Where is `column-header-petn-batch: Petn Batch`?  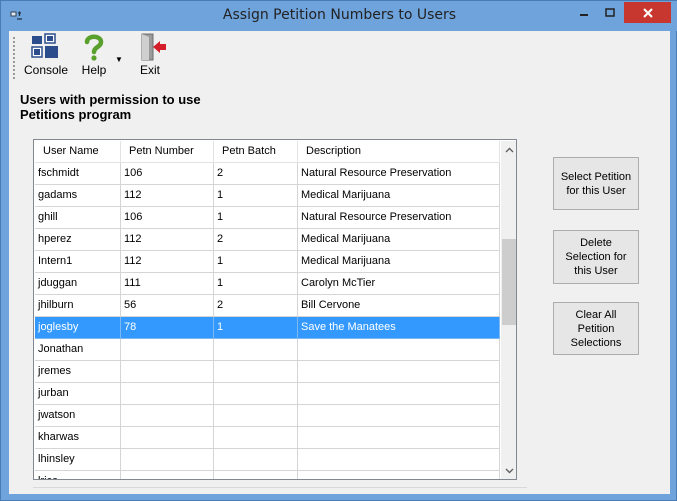
column-header-petn-batch: Petn Batch is located at coordinates (256, 152).